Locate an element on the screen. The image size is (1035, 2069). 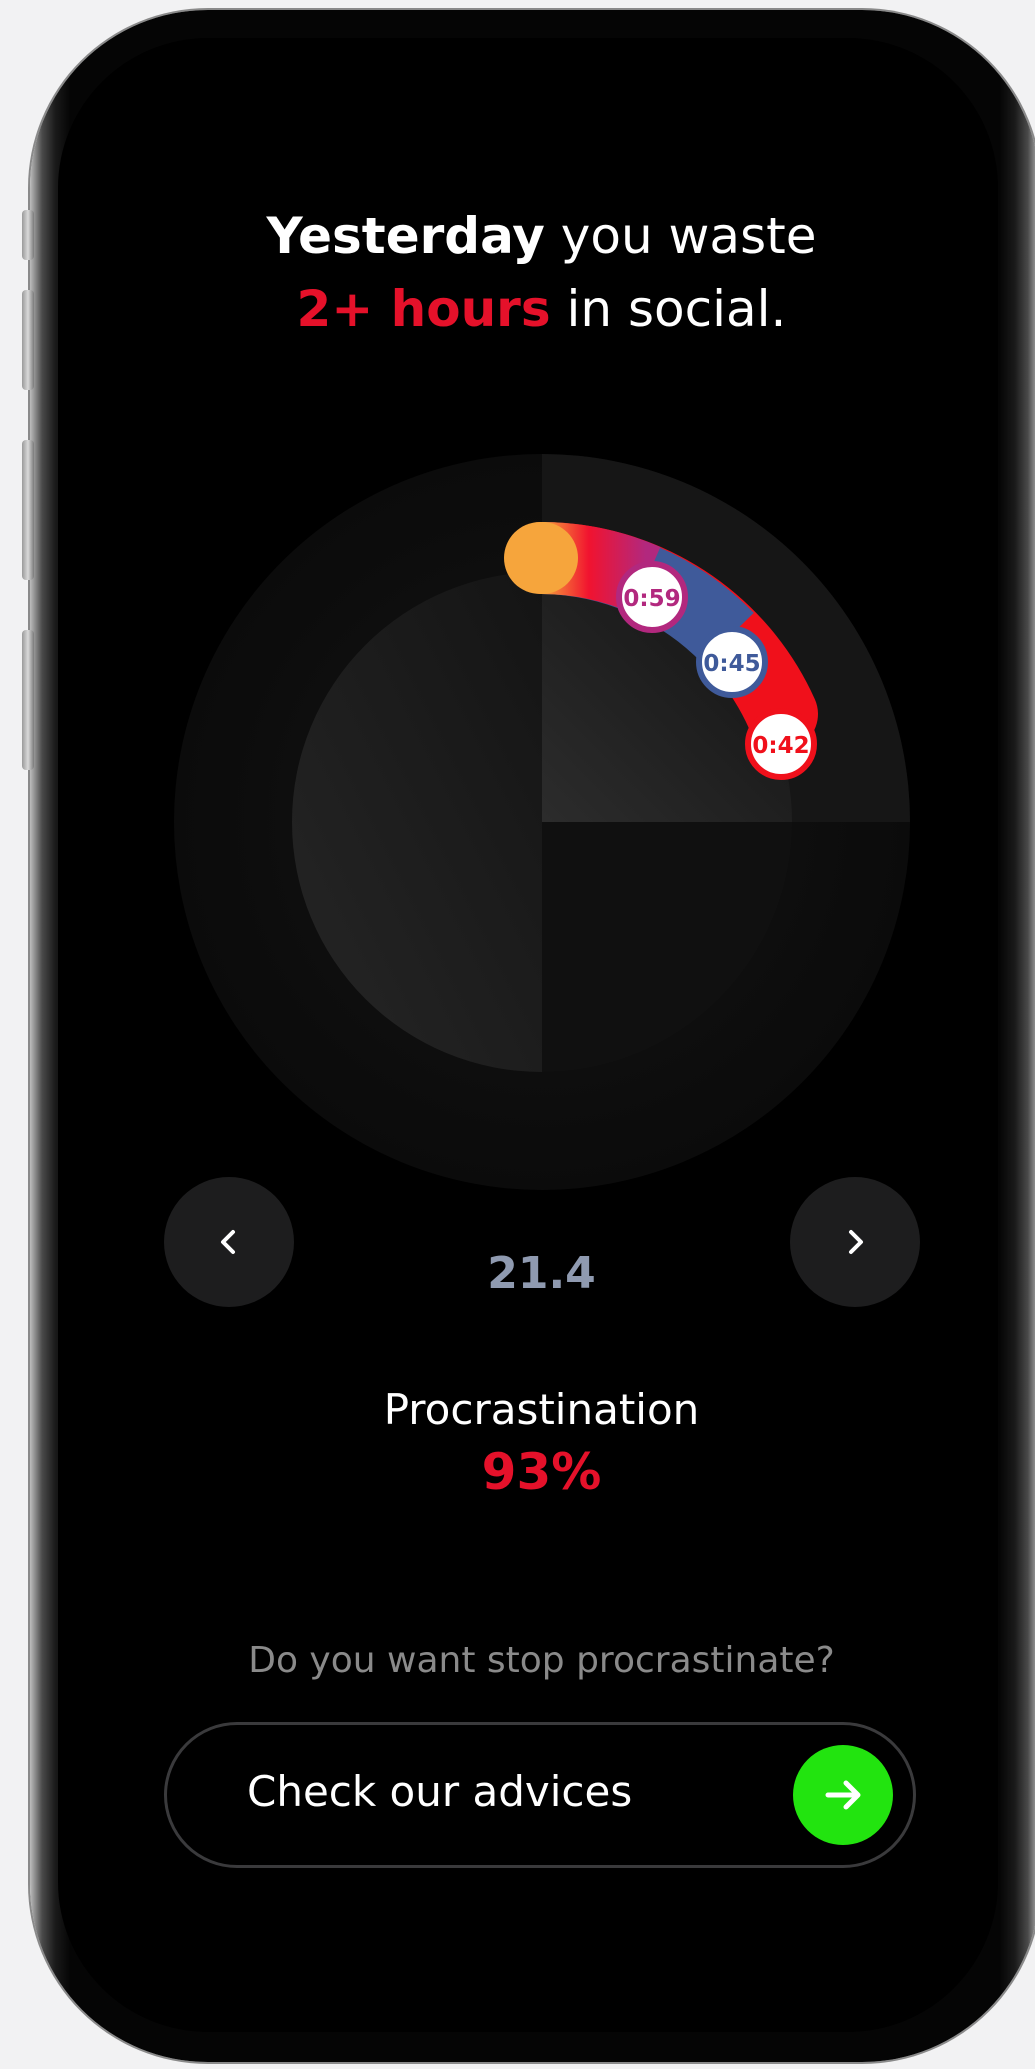
headline-day: Yesterday is located at coordinates (405, 236).